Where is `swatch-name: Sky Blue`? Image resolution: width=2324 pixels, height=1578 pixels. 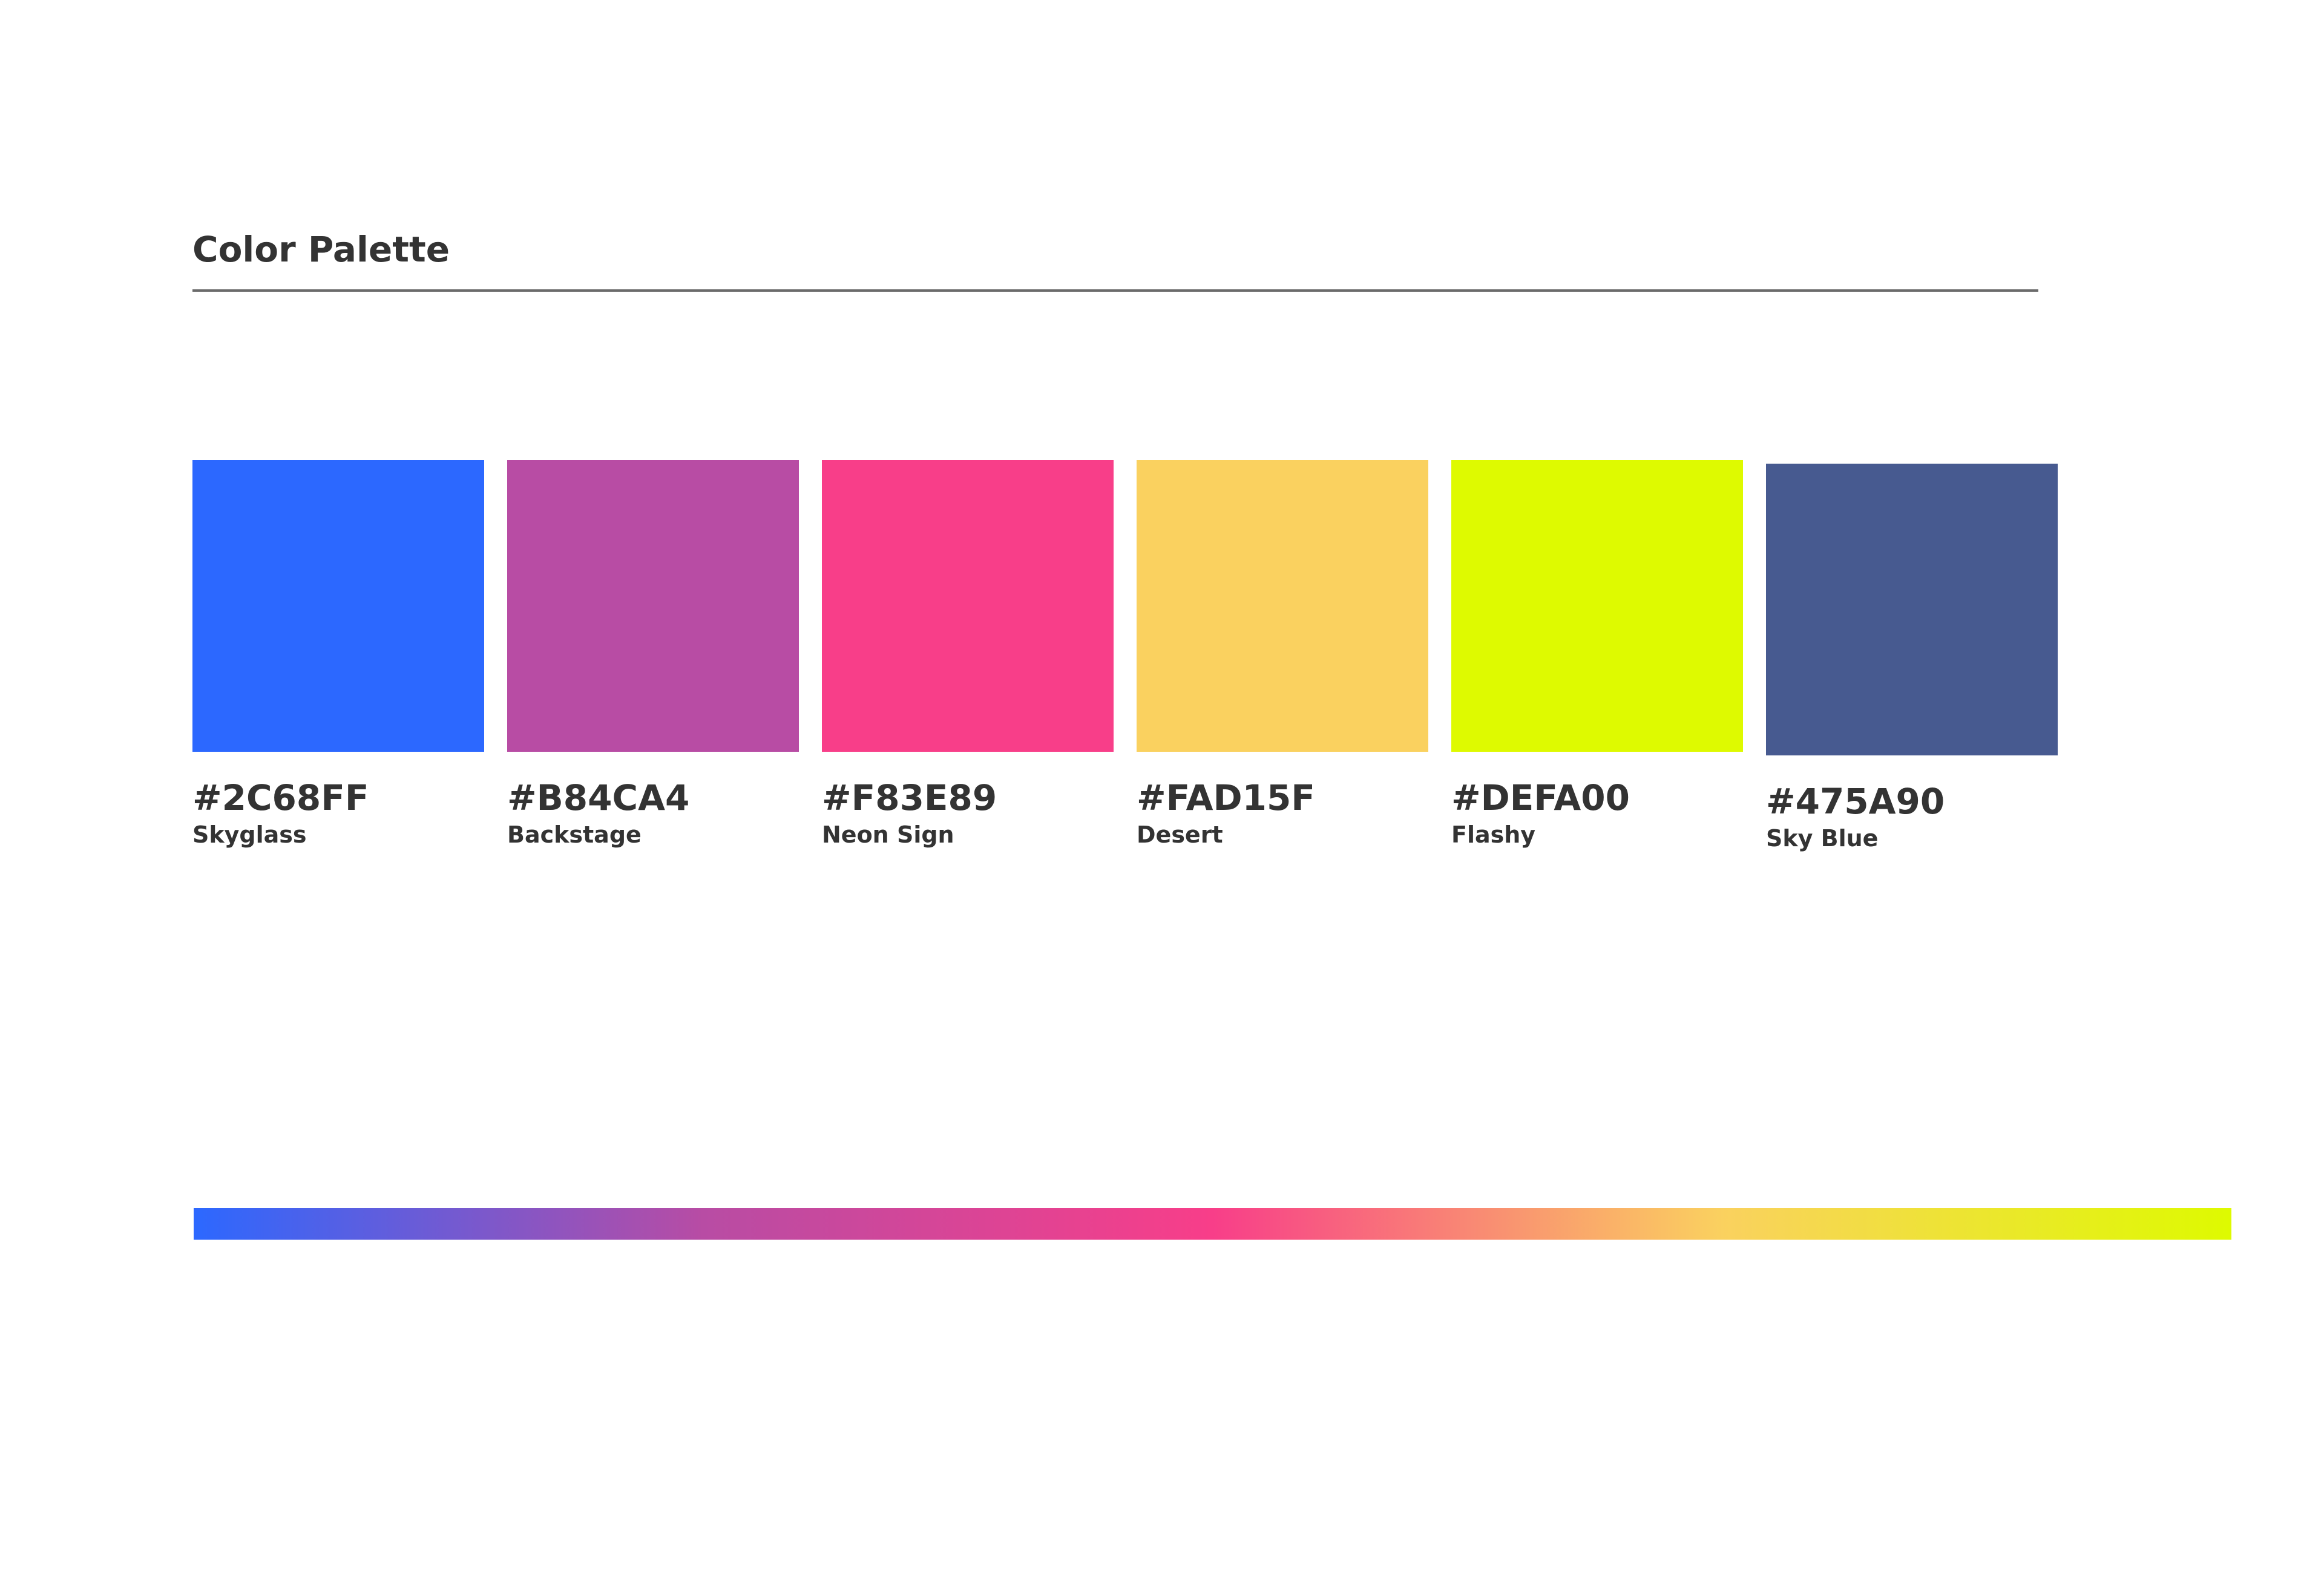
swatch-name: Sky Blue is located at coordinates (1822, 838).